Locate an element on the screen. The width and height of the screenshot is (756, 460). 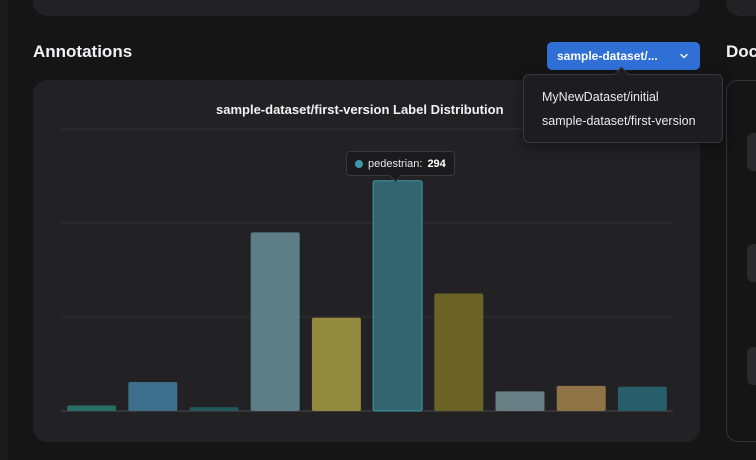
chevron-down-icon is located at coordinates (684, 56).